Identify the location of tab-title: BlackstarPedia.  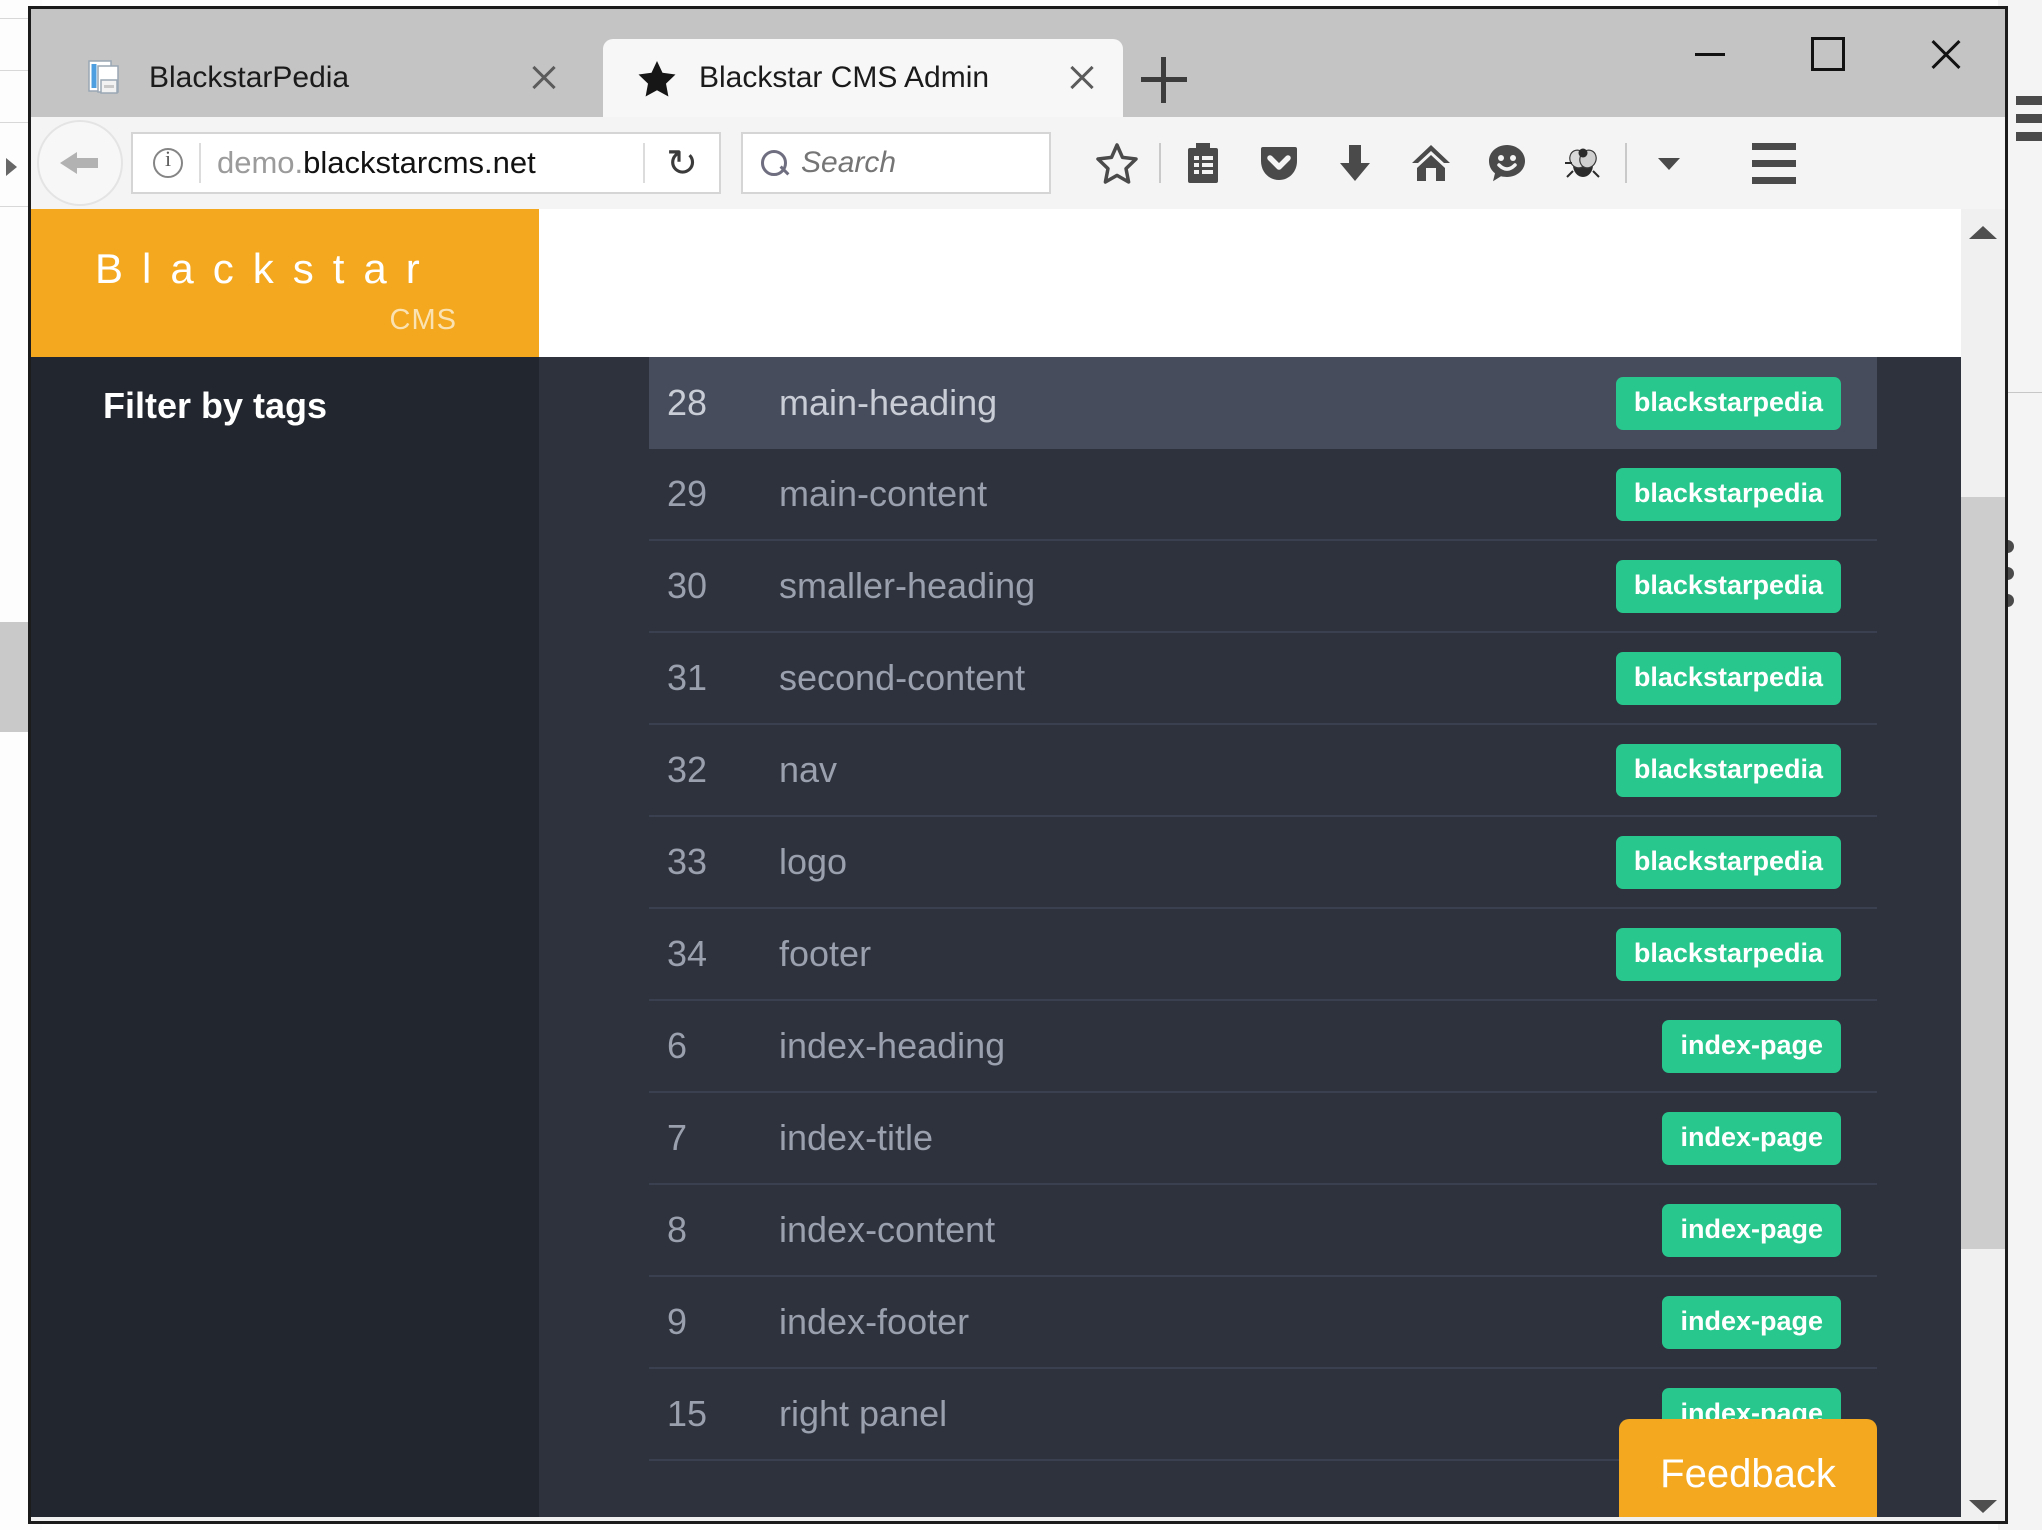
(249, 77).